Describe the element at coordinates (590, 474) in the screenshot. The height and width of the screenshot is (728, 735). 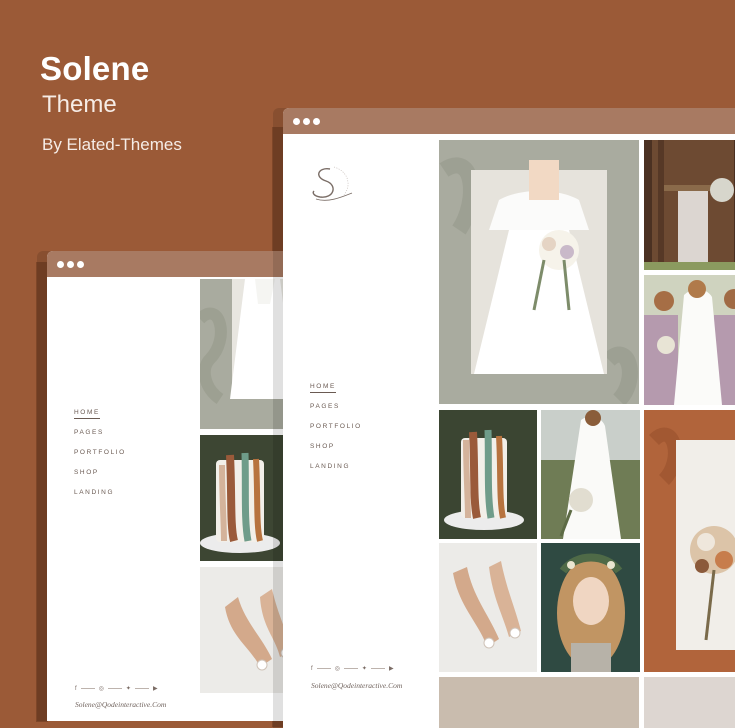
I see `bride-in-field-photo` at that location.